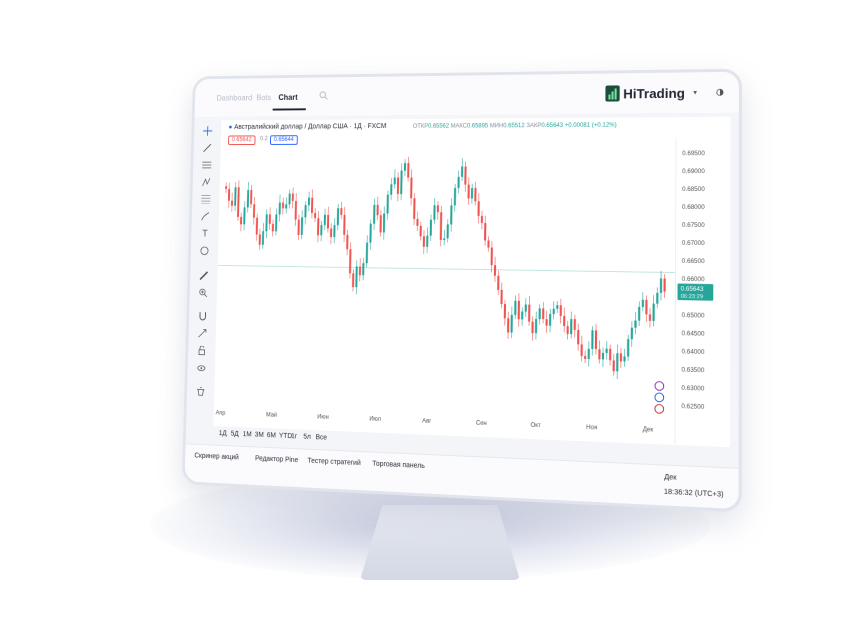 This screenshot has width=852, height=640. Describe the element at coordinates (200, 391) in the screenshot. I see `trash-icon` at that location.